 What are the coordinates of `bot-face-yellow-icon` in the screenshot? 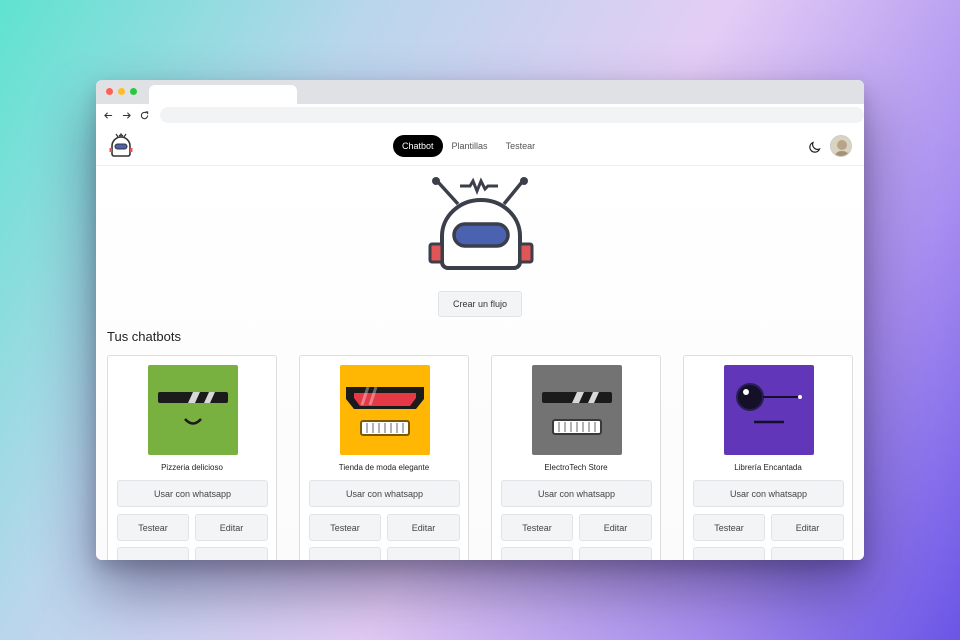 It's located at (385, 410).